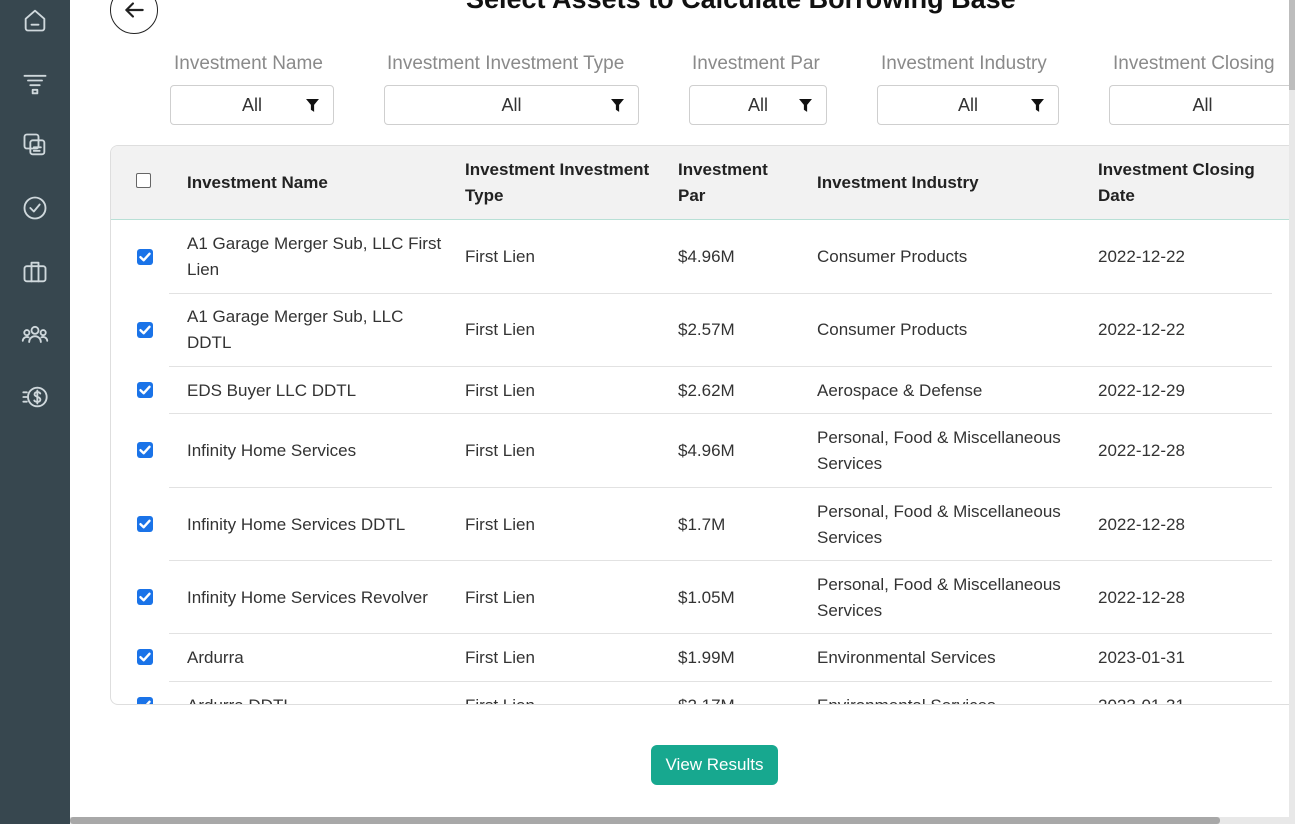 This screenshot has height=824, width=1295. What do you see at coordinates (723, 169) in the screenshot?
I see `column-header-par-line1: Investment` at bounding box center [723, 169].